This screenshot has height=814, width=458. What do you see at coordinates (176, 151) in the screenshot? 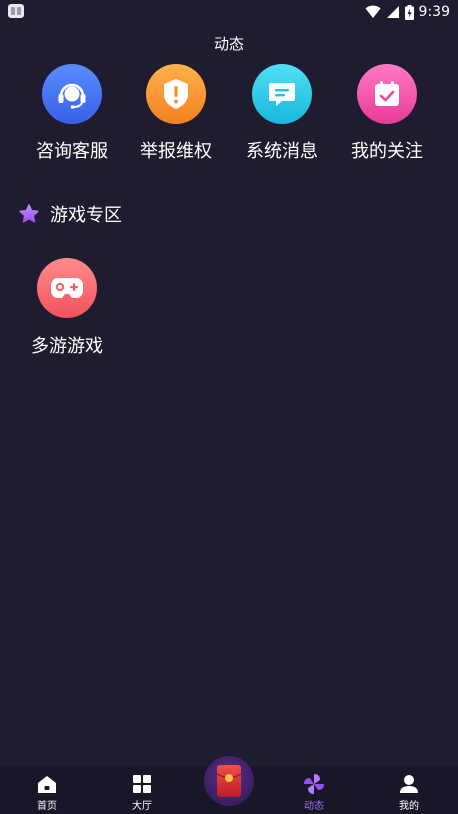
I see `report-rights-label: 举报维权` at bounding box center [176, 151].